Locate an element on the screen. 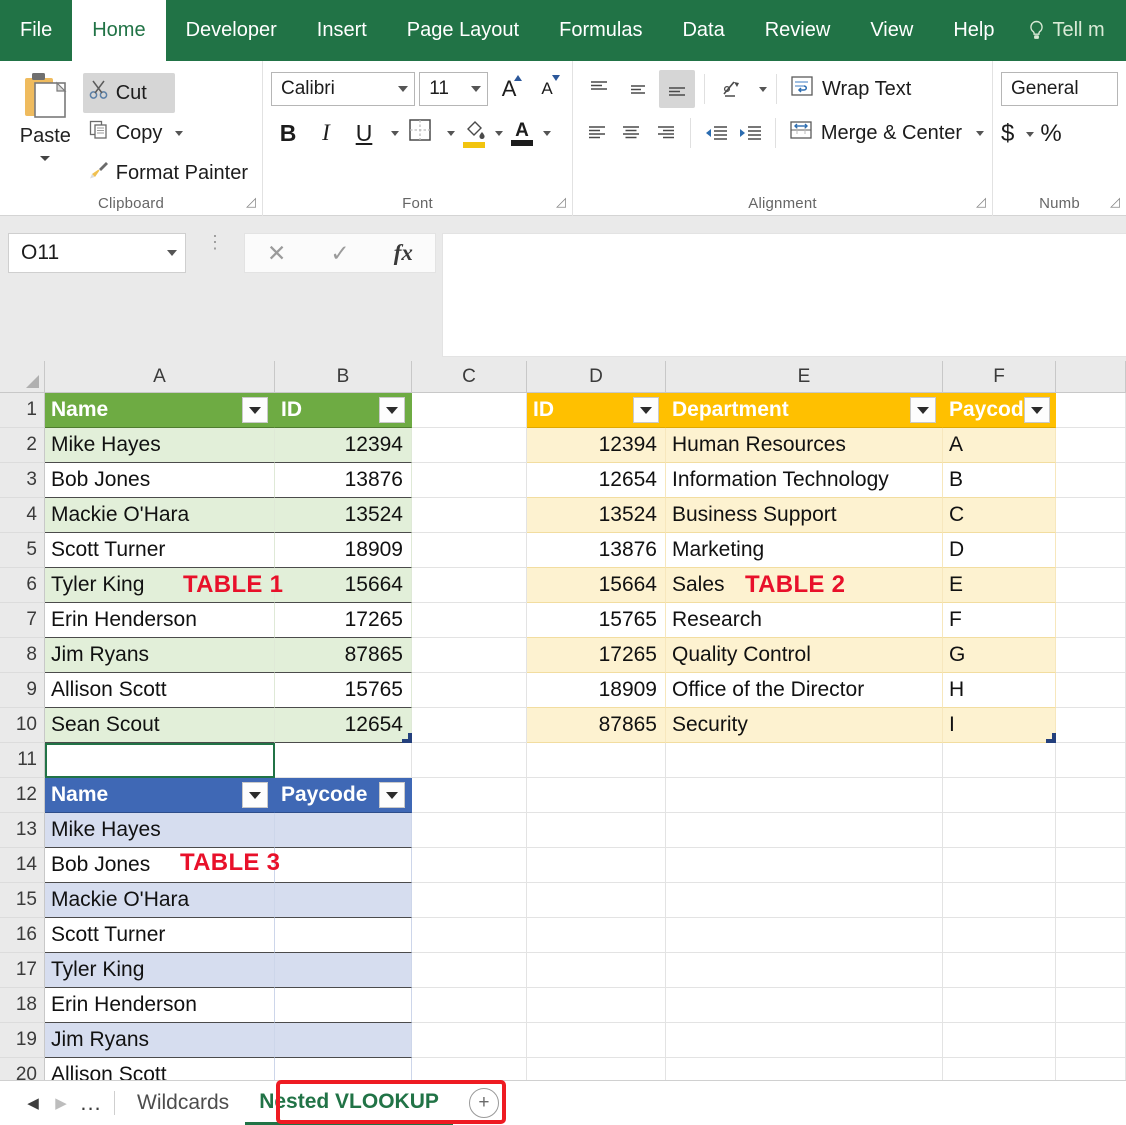  cell-A18: Erin Henderson is located at coordinates (160, 1005).